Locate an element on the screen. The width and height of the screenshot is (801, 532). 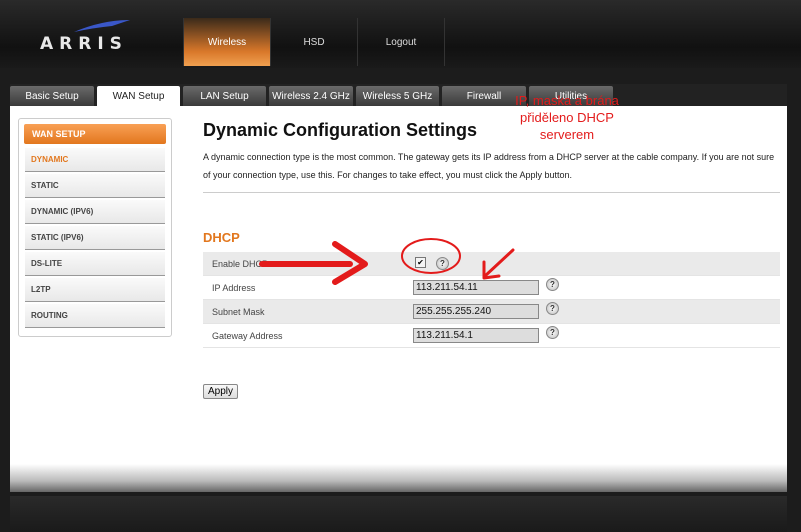
red-arrow-down-icon is located at coordinates (498, 264).